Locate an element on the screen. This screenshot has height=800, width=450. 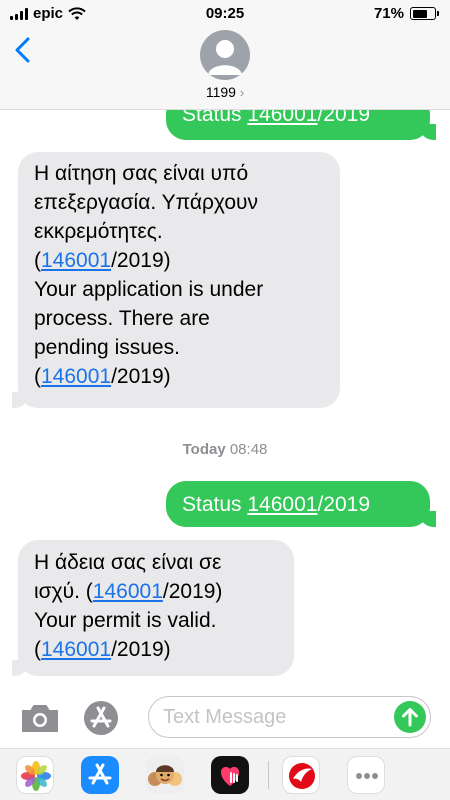
message-text: /2019 is located at coordinates (344, 504).